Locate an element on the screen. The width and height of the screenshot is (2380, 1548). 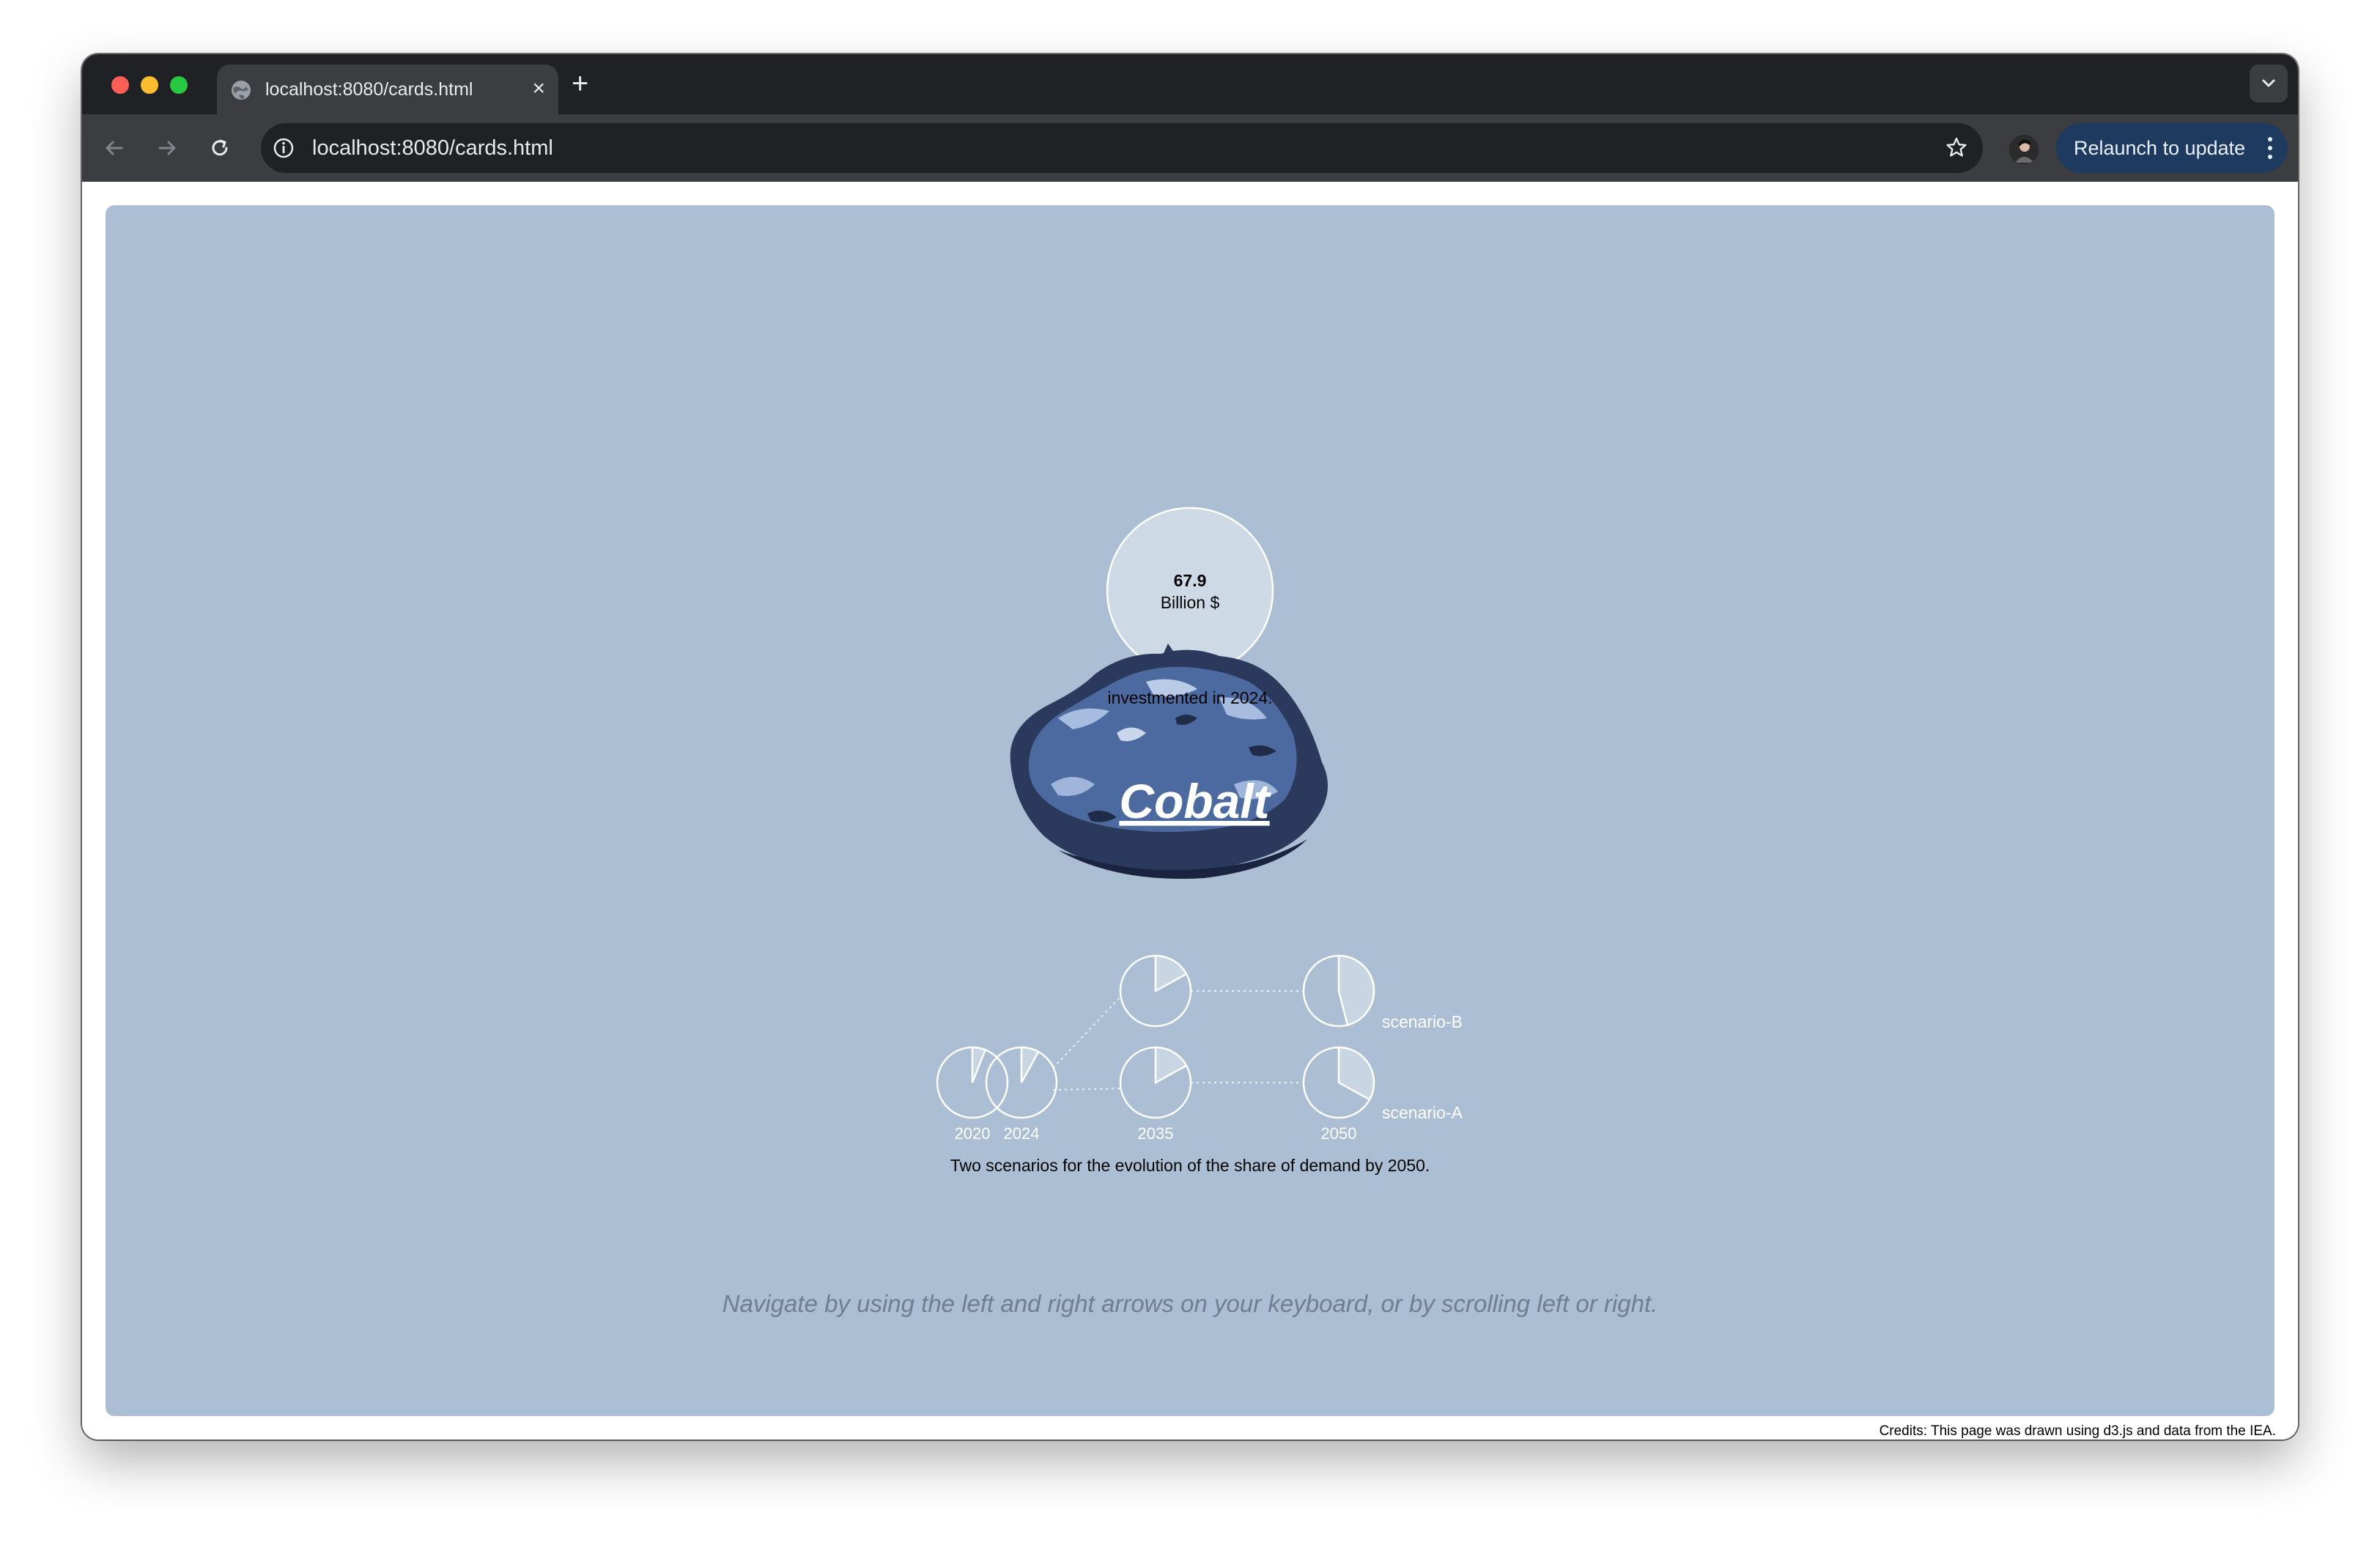
site-info-icon is located at coordinates (283, 148).